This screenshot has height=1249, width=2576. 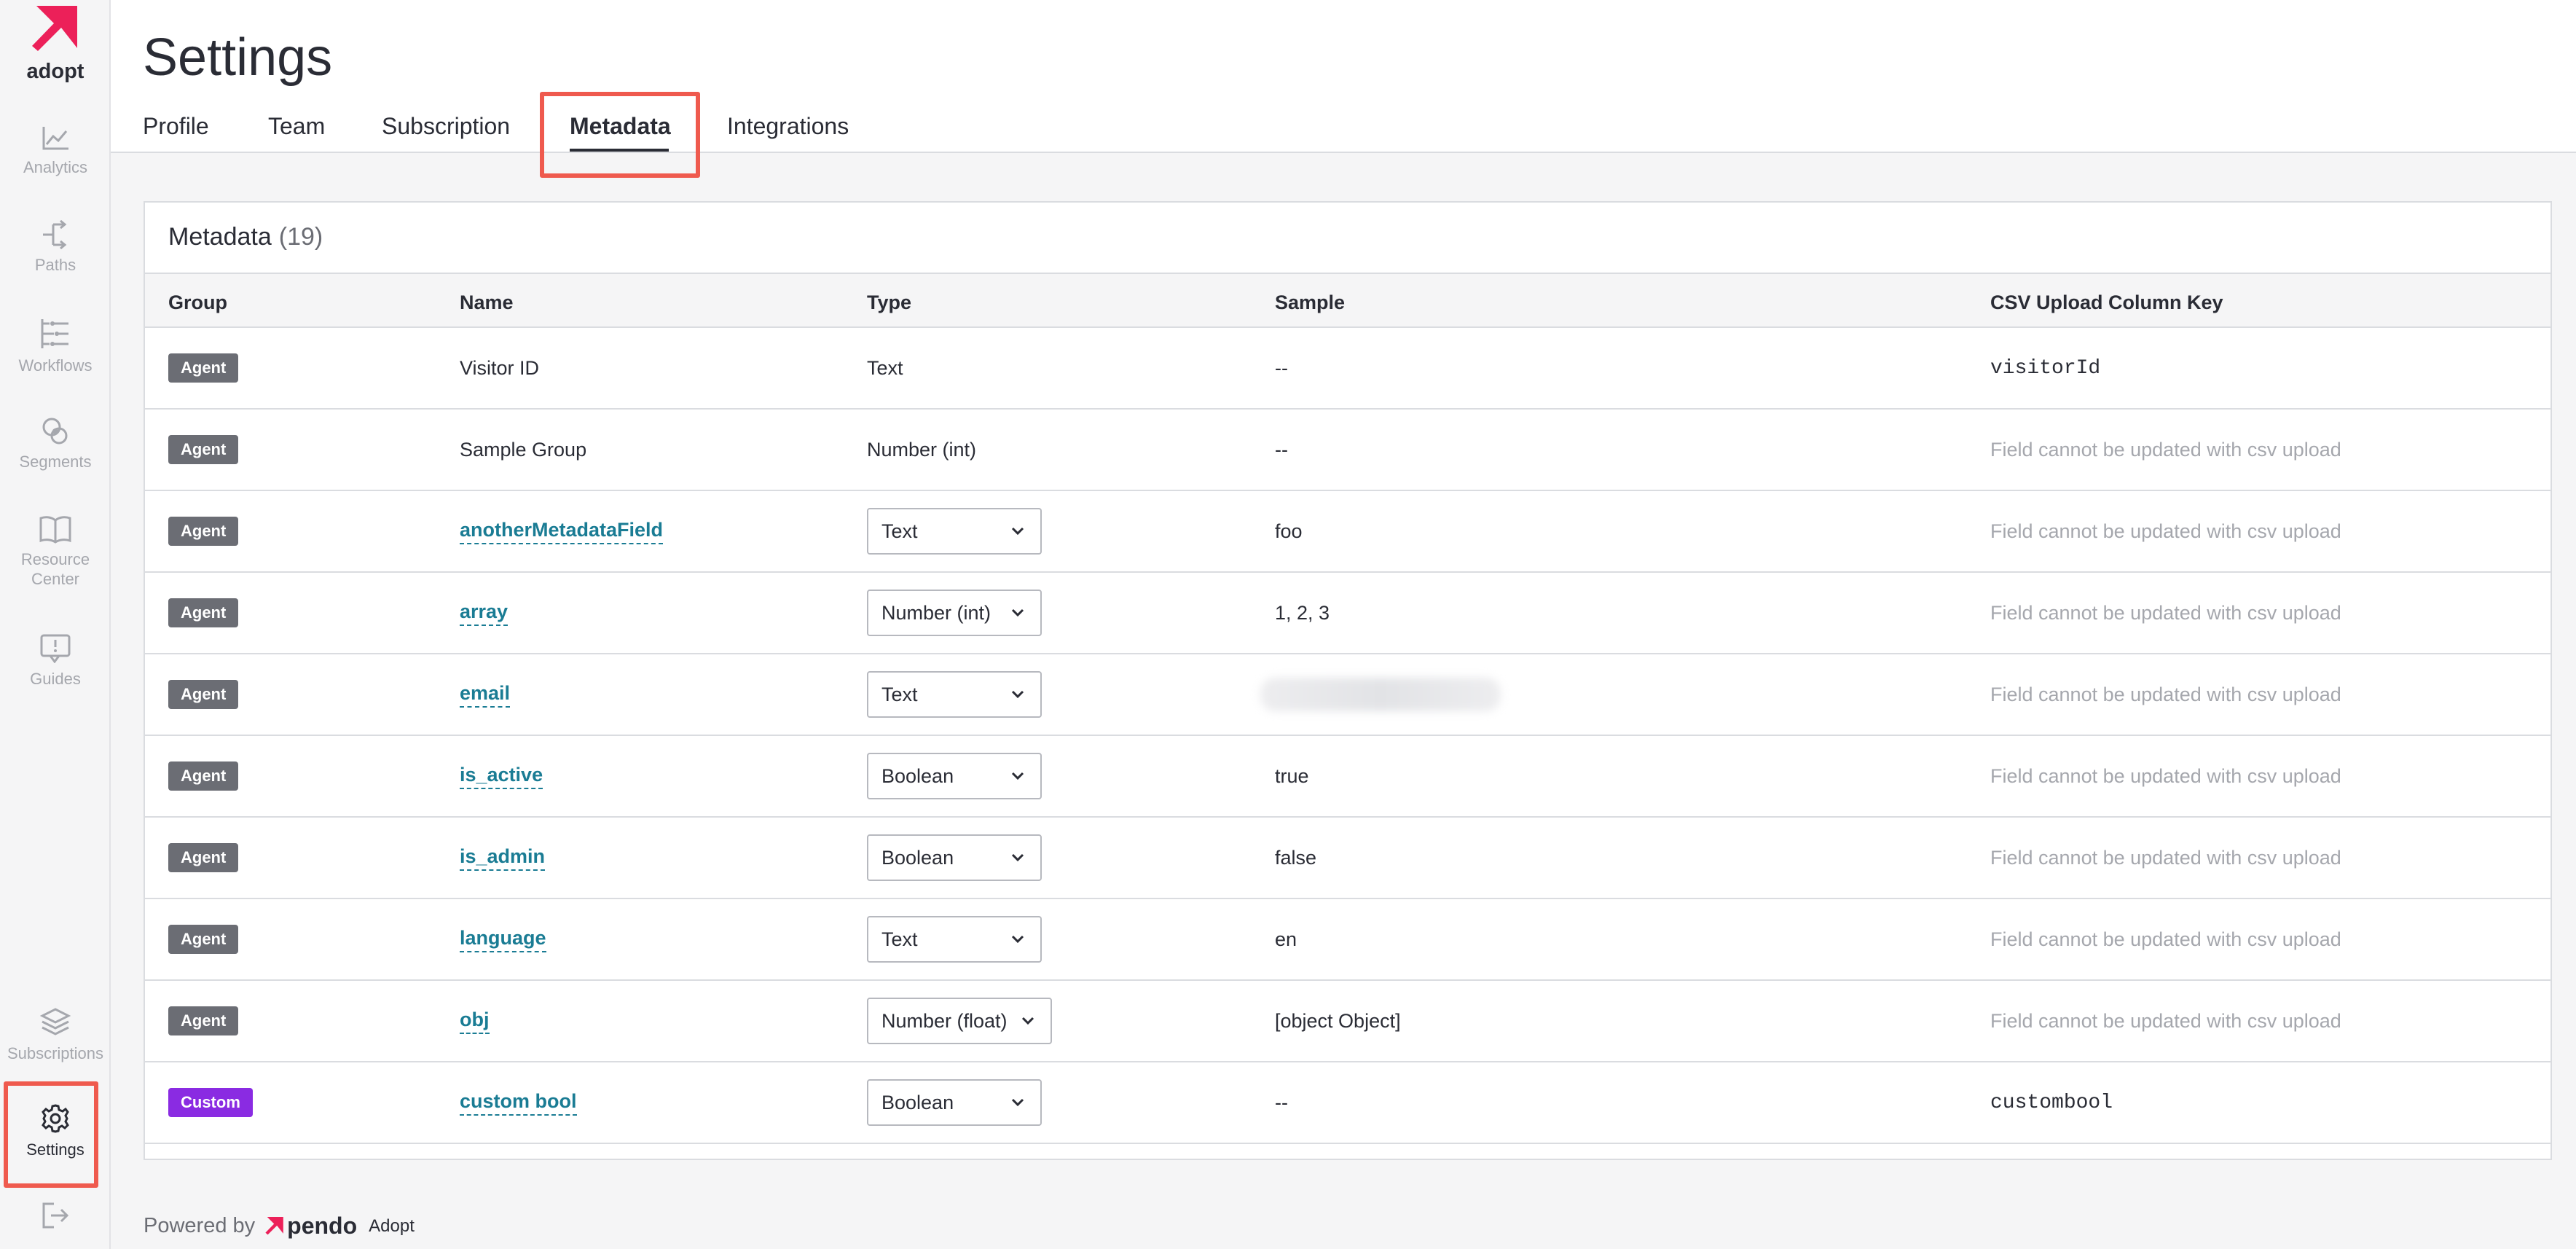 I want to click on sidebar-item-label: Guides, so click(x=55, y=679).